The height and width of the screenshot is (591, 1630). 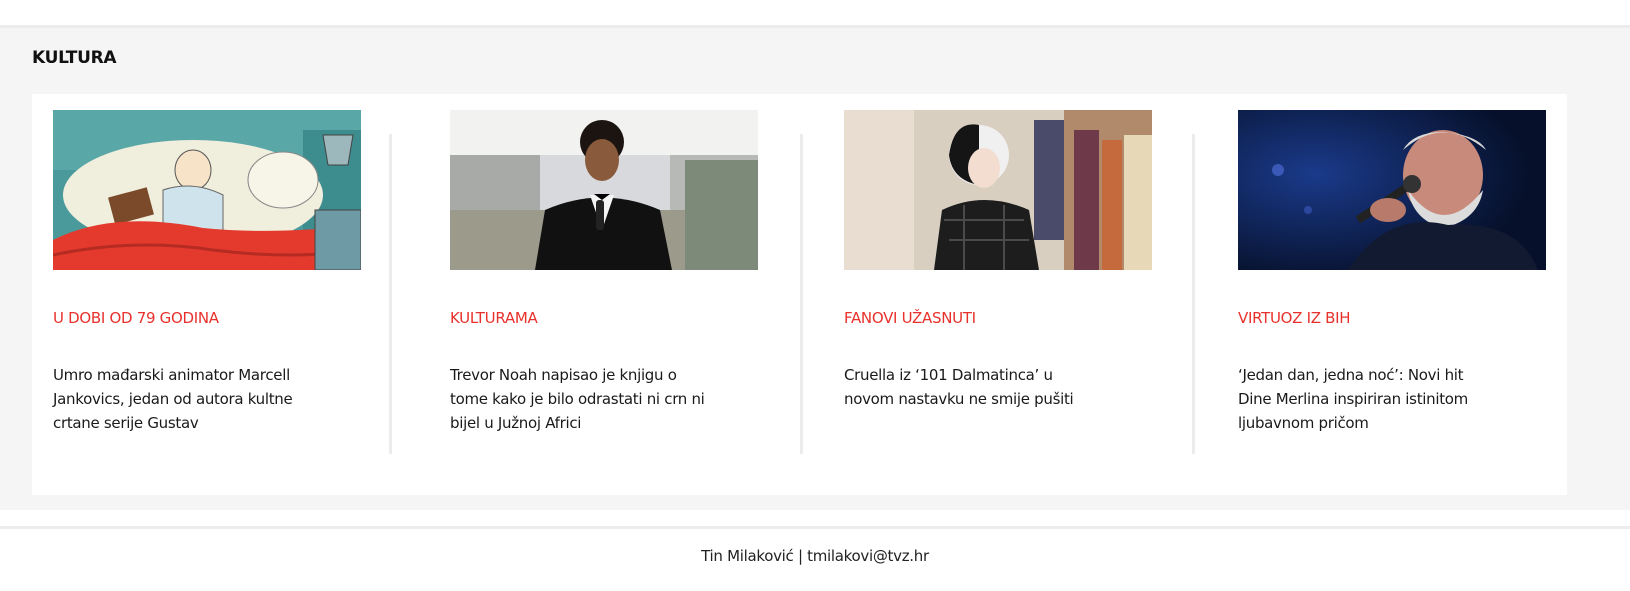 What do you see at coordinates (136, 318) in the screenshot?
I see `article-kicker: U DOBI OD 79 GODINA` at bounding box center [136, 318].